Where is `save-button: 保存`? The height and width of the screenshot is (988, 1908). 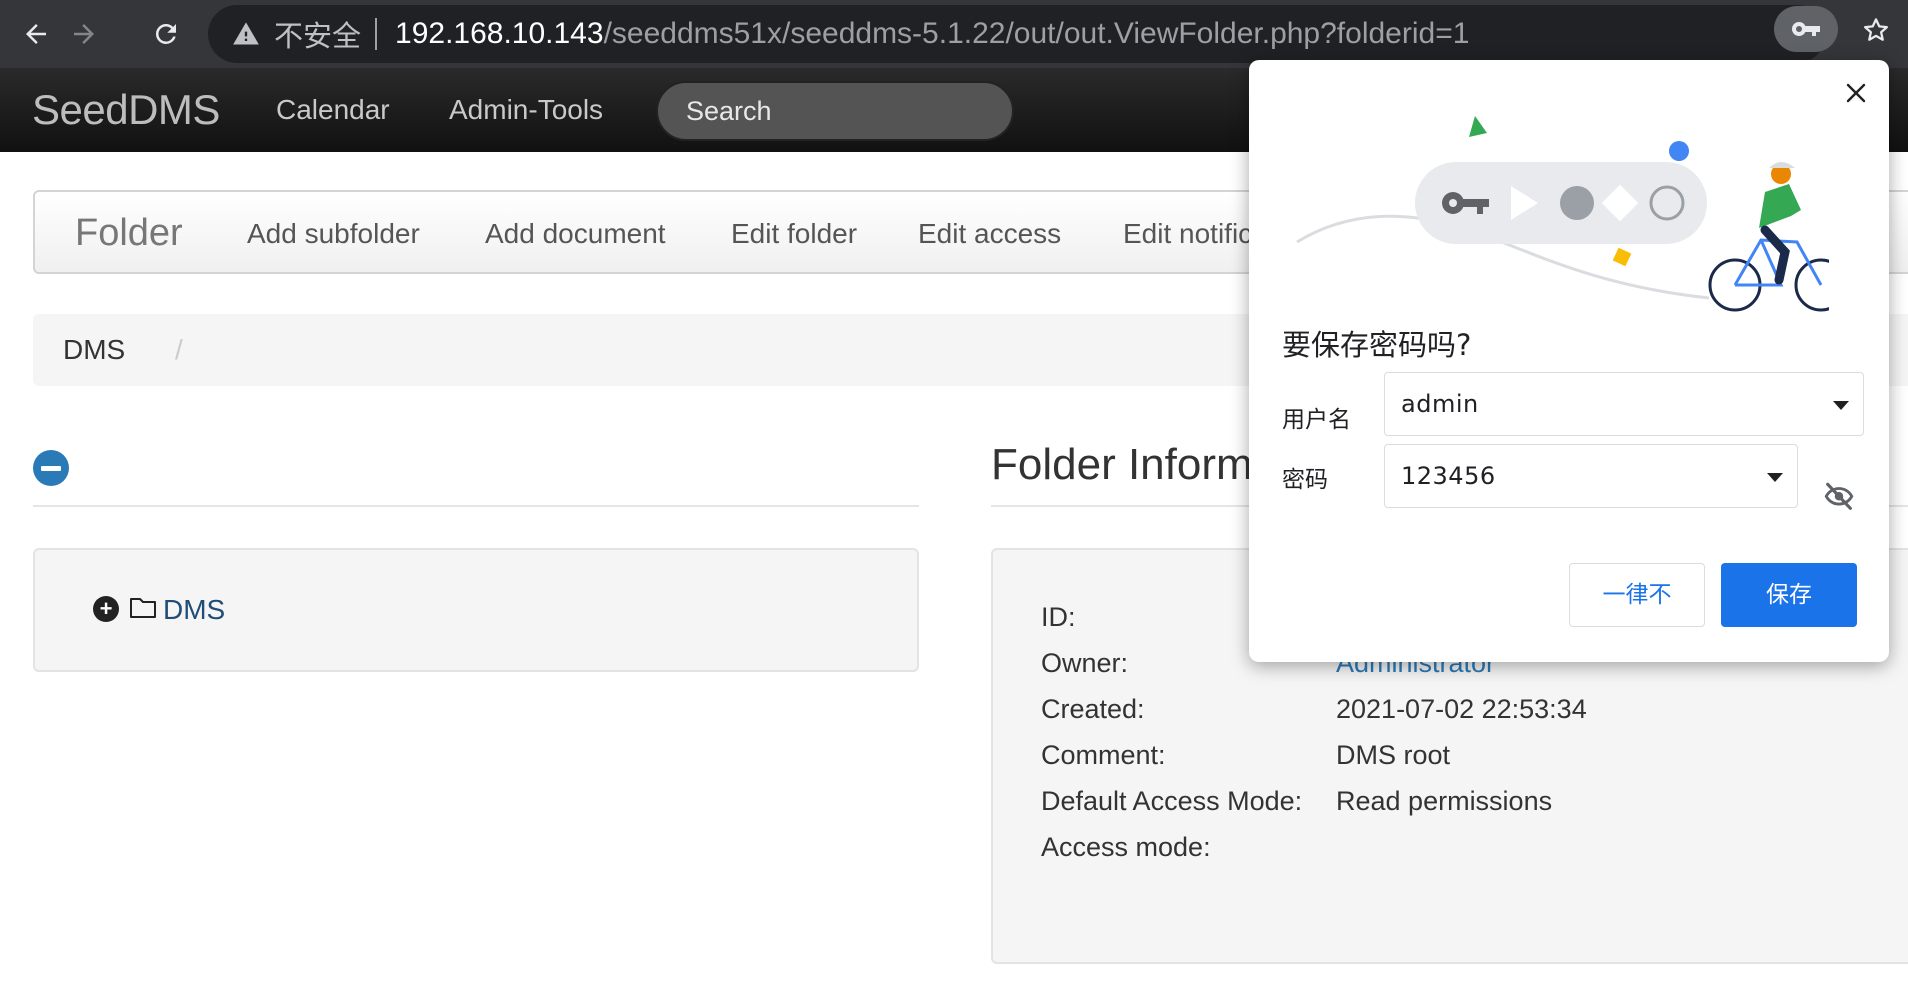 save-button: 保存 is located at coordinates (1789, 595).